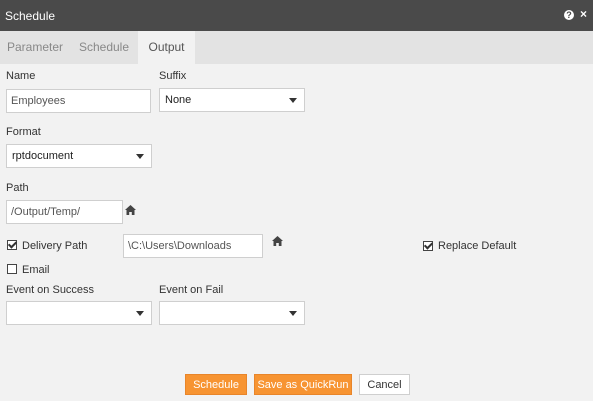  Describe the element at coordinates (78, 101) in the screenshot. I see `name-input: Employees` at that location.